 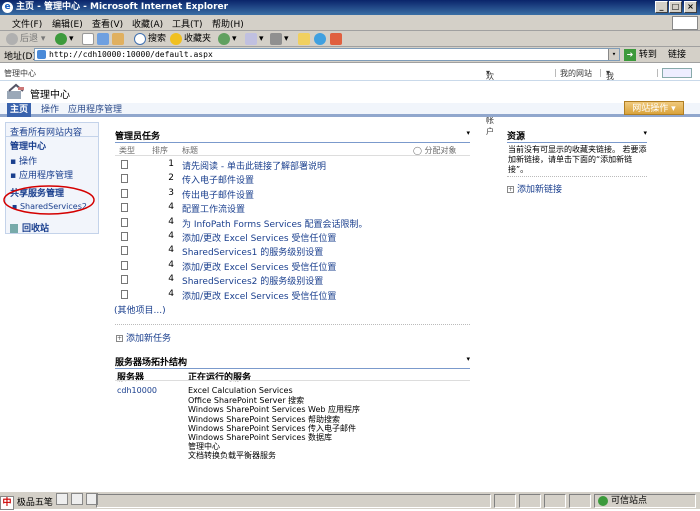 I want to click on task-title-link: 为 InfoPath Forms Services 配置会话限制。, so click(x=275, y=223).